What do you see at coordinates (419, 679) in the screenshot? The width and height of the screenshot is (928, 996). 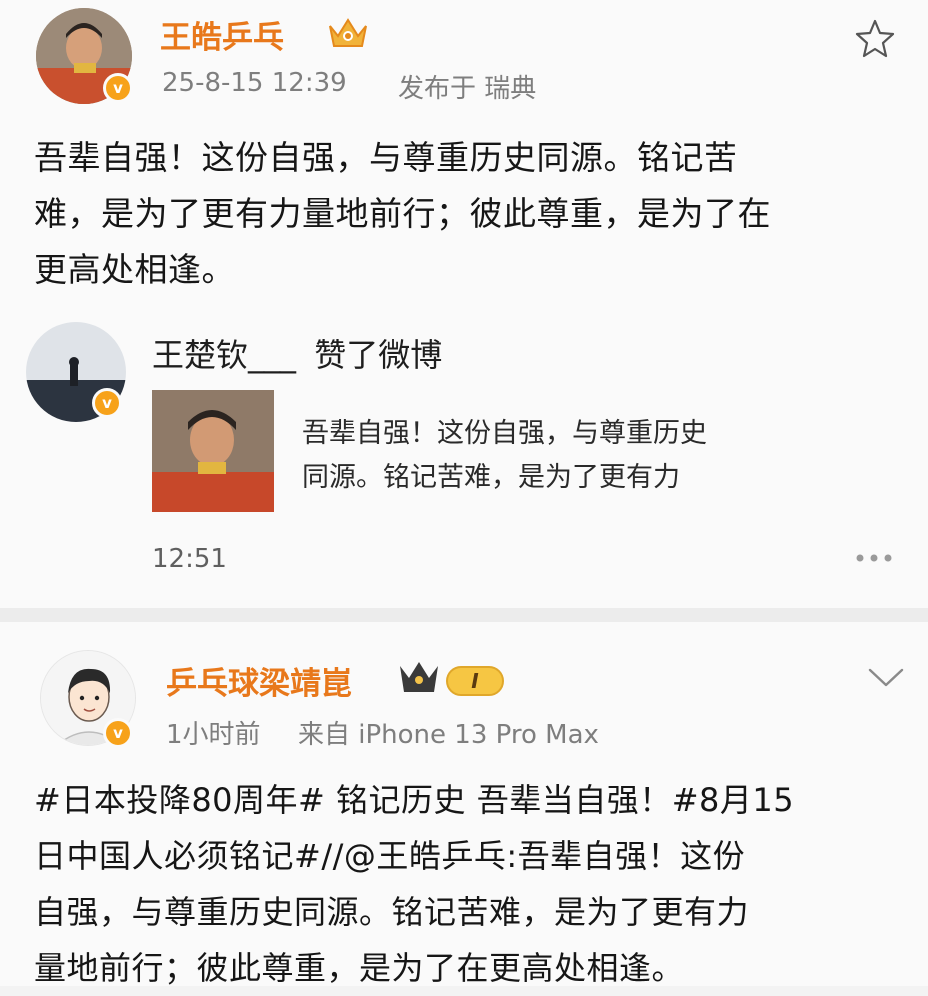 I see `crown-icon` at bounding box center [419, 679].